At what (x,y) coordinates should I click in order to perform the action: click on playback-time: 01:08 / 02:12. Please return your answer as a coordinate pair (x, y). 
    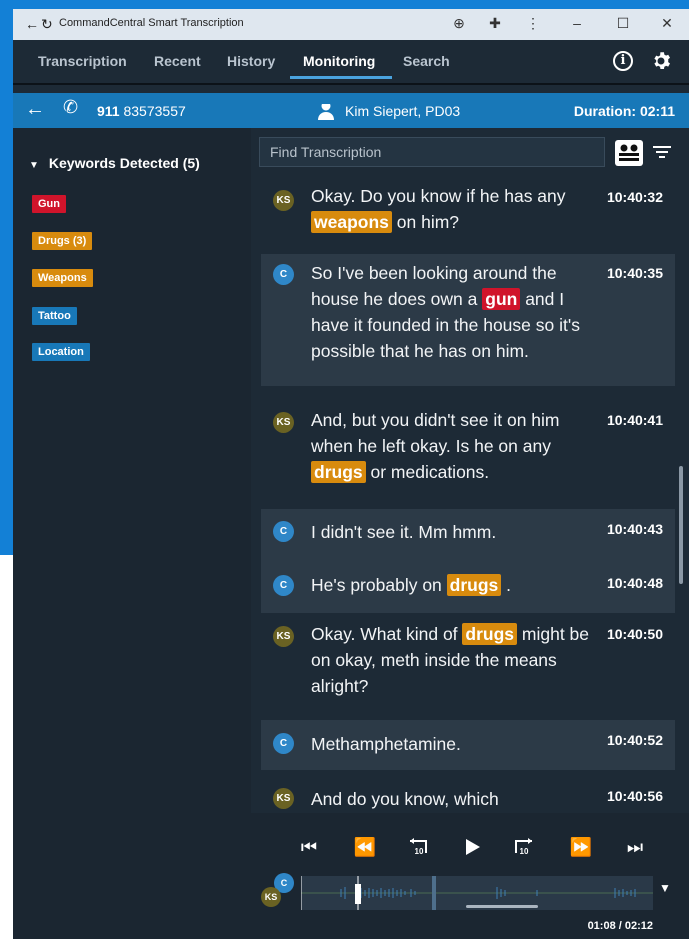
    Looking at the image, I should click on (620, 926).